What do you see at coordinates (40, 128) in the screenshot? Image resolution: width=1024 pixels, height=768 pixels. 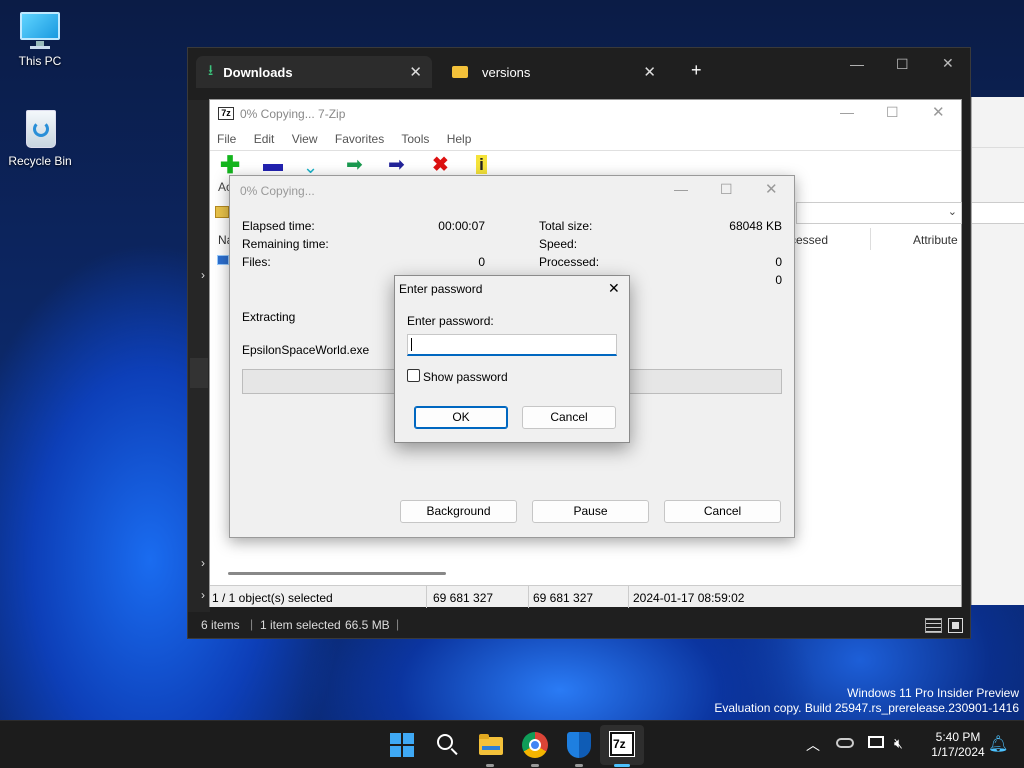 I see `recycle-bin-icon` at bounding box center [40, 128].